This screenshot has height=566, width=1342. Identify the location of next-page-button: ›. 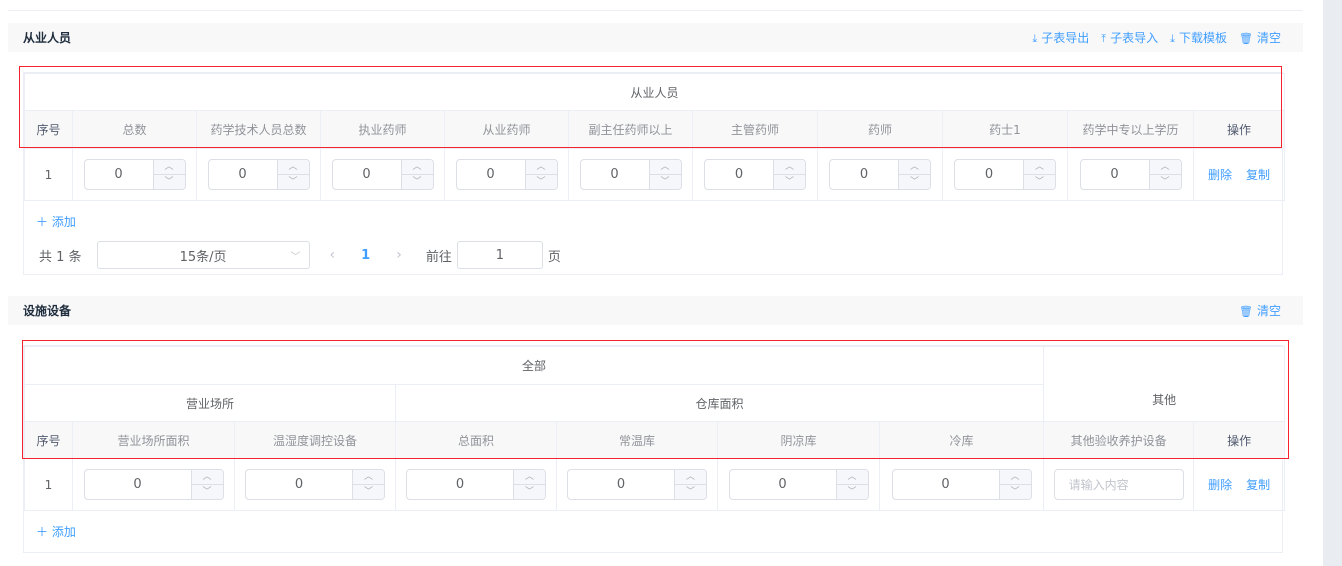
(399, 255).